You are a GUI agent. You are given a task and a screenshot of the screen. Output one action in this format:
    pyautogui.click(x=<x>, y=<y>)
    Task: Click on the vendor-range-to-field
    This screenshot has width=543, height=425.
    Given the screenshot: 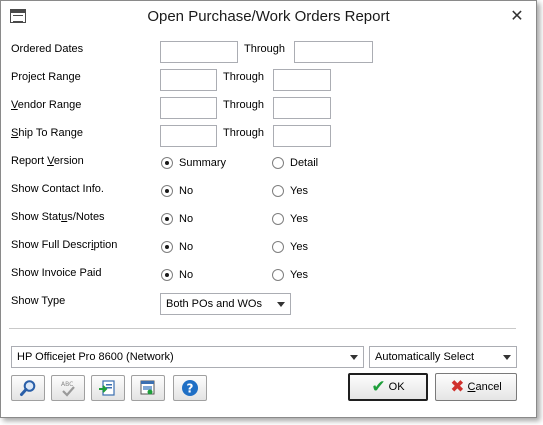 What is the action you would take?
    pyautogui.click(x=302, y=108)
    